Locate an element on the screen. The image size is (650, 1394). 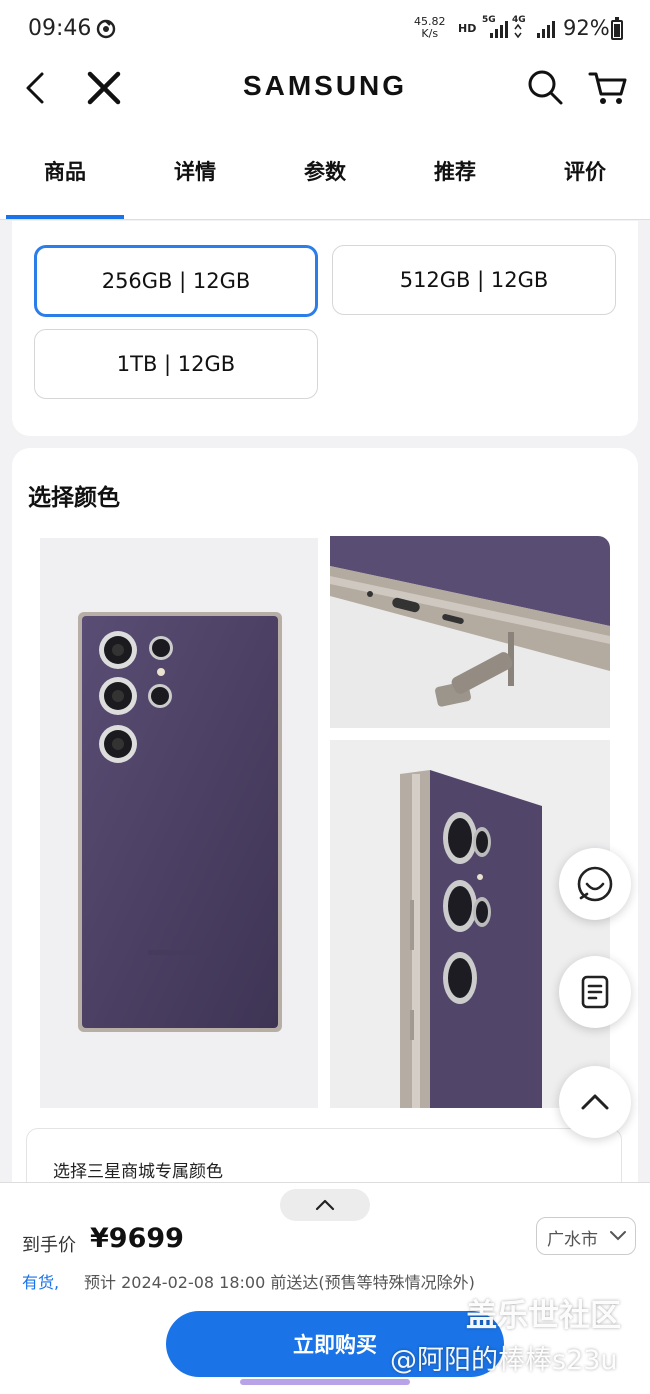
region-selector: 广水市 is located at coordinates (586, 1236).